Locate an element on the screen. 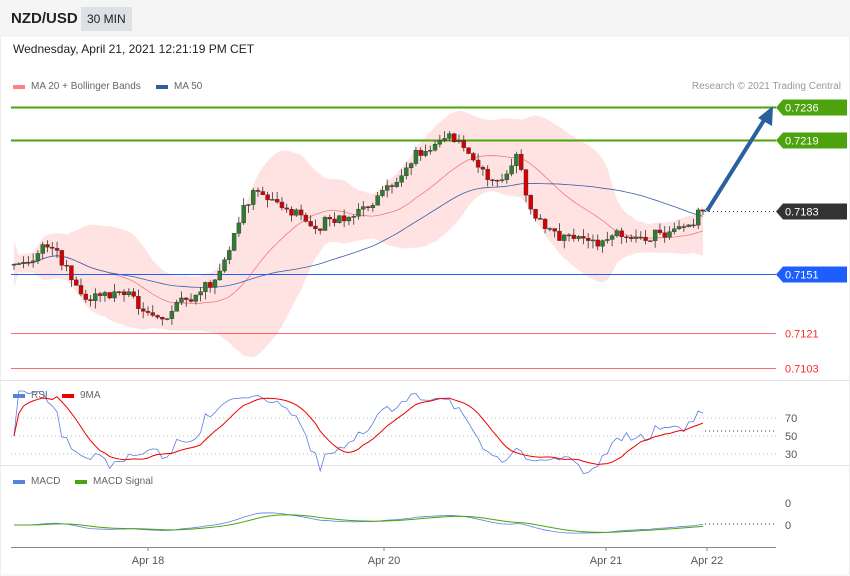 The image size is (850, 576). rsi-tick: 50 is located at coordinates (791, 437).